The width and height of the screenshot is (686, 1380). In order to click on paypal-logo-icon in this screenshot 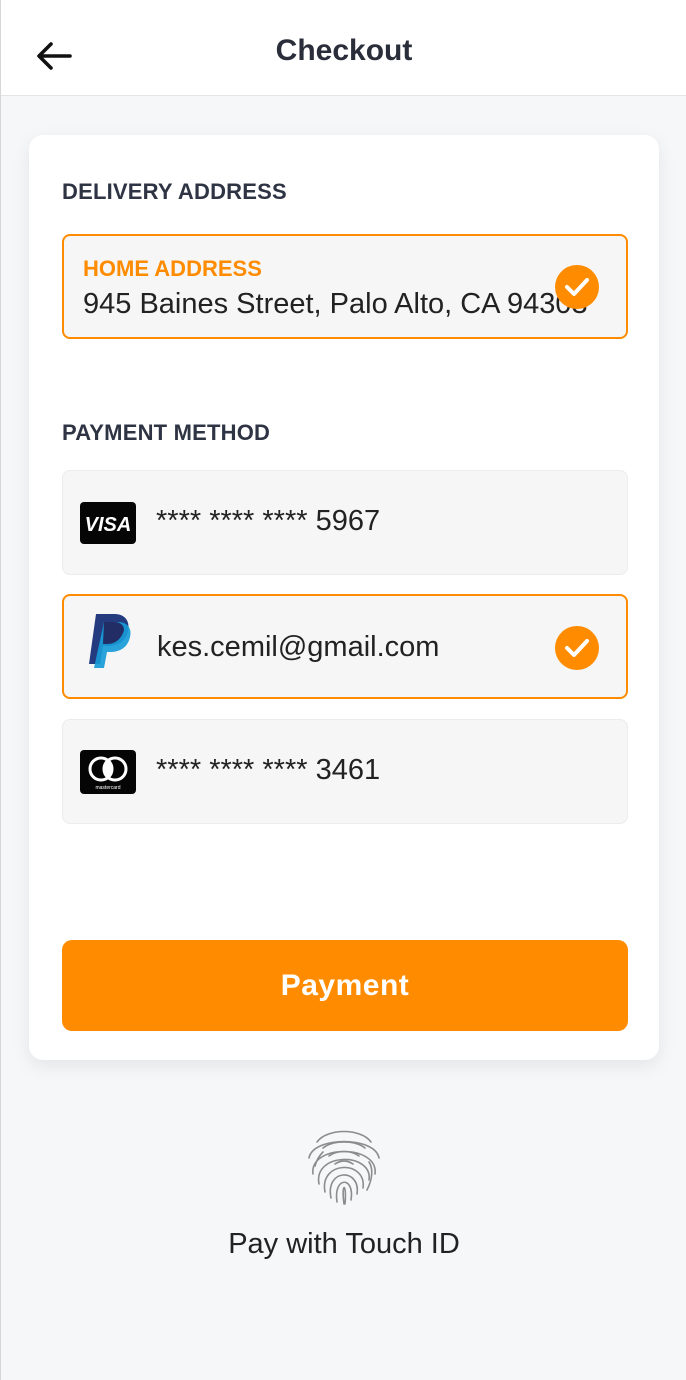, I will do `click(109, 641)`.